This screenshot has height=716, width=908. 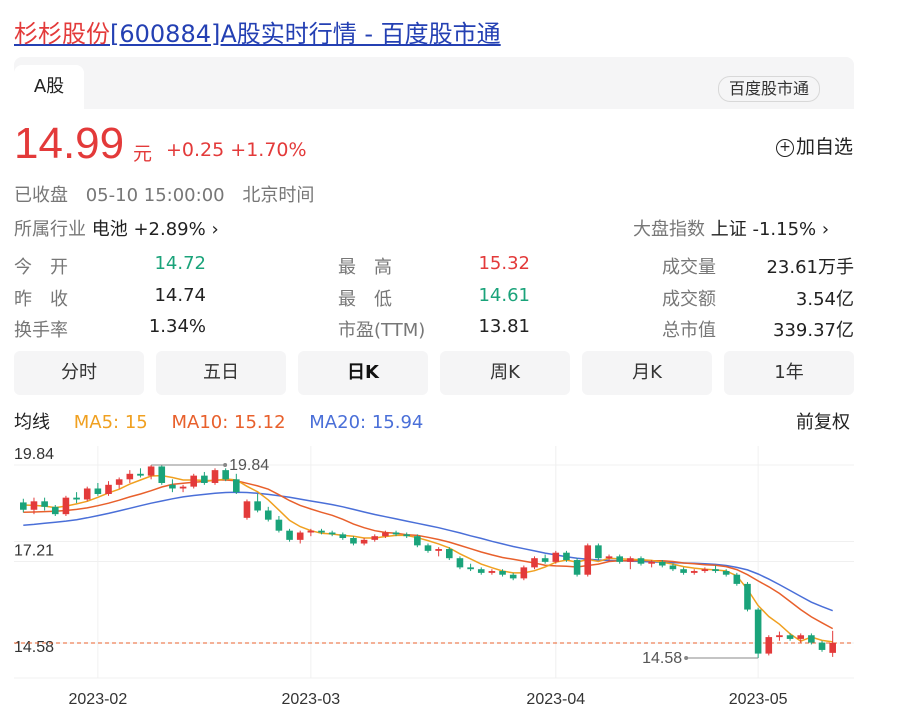 What do you see at coordinates (505, 373) in the screenshot?
I see `tab-weekly-k: 周K` at bounding box center [505, 373].